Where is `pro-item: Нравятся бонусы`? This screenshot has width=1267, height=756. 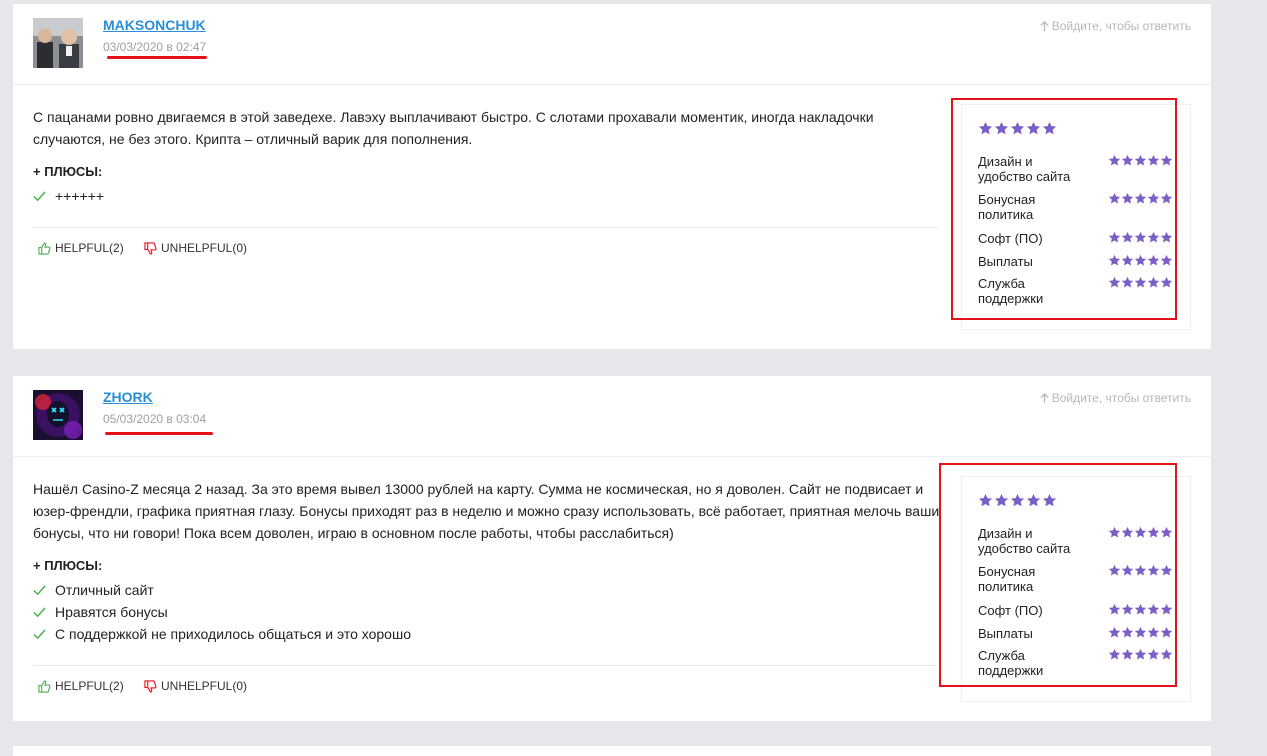 pro-item: Нравятся бонусы is located at coordinates (100, 612).